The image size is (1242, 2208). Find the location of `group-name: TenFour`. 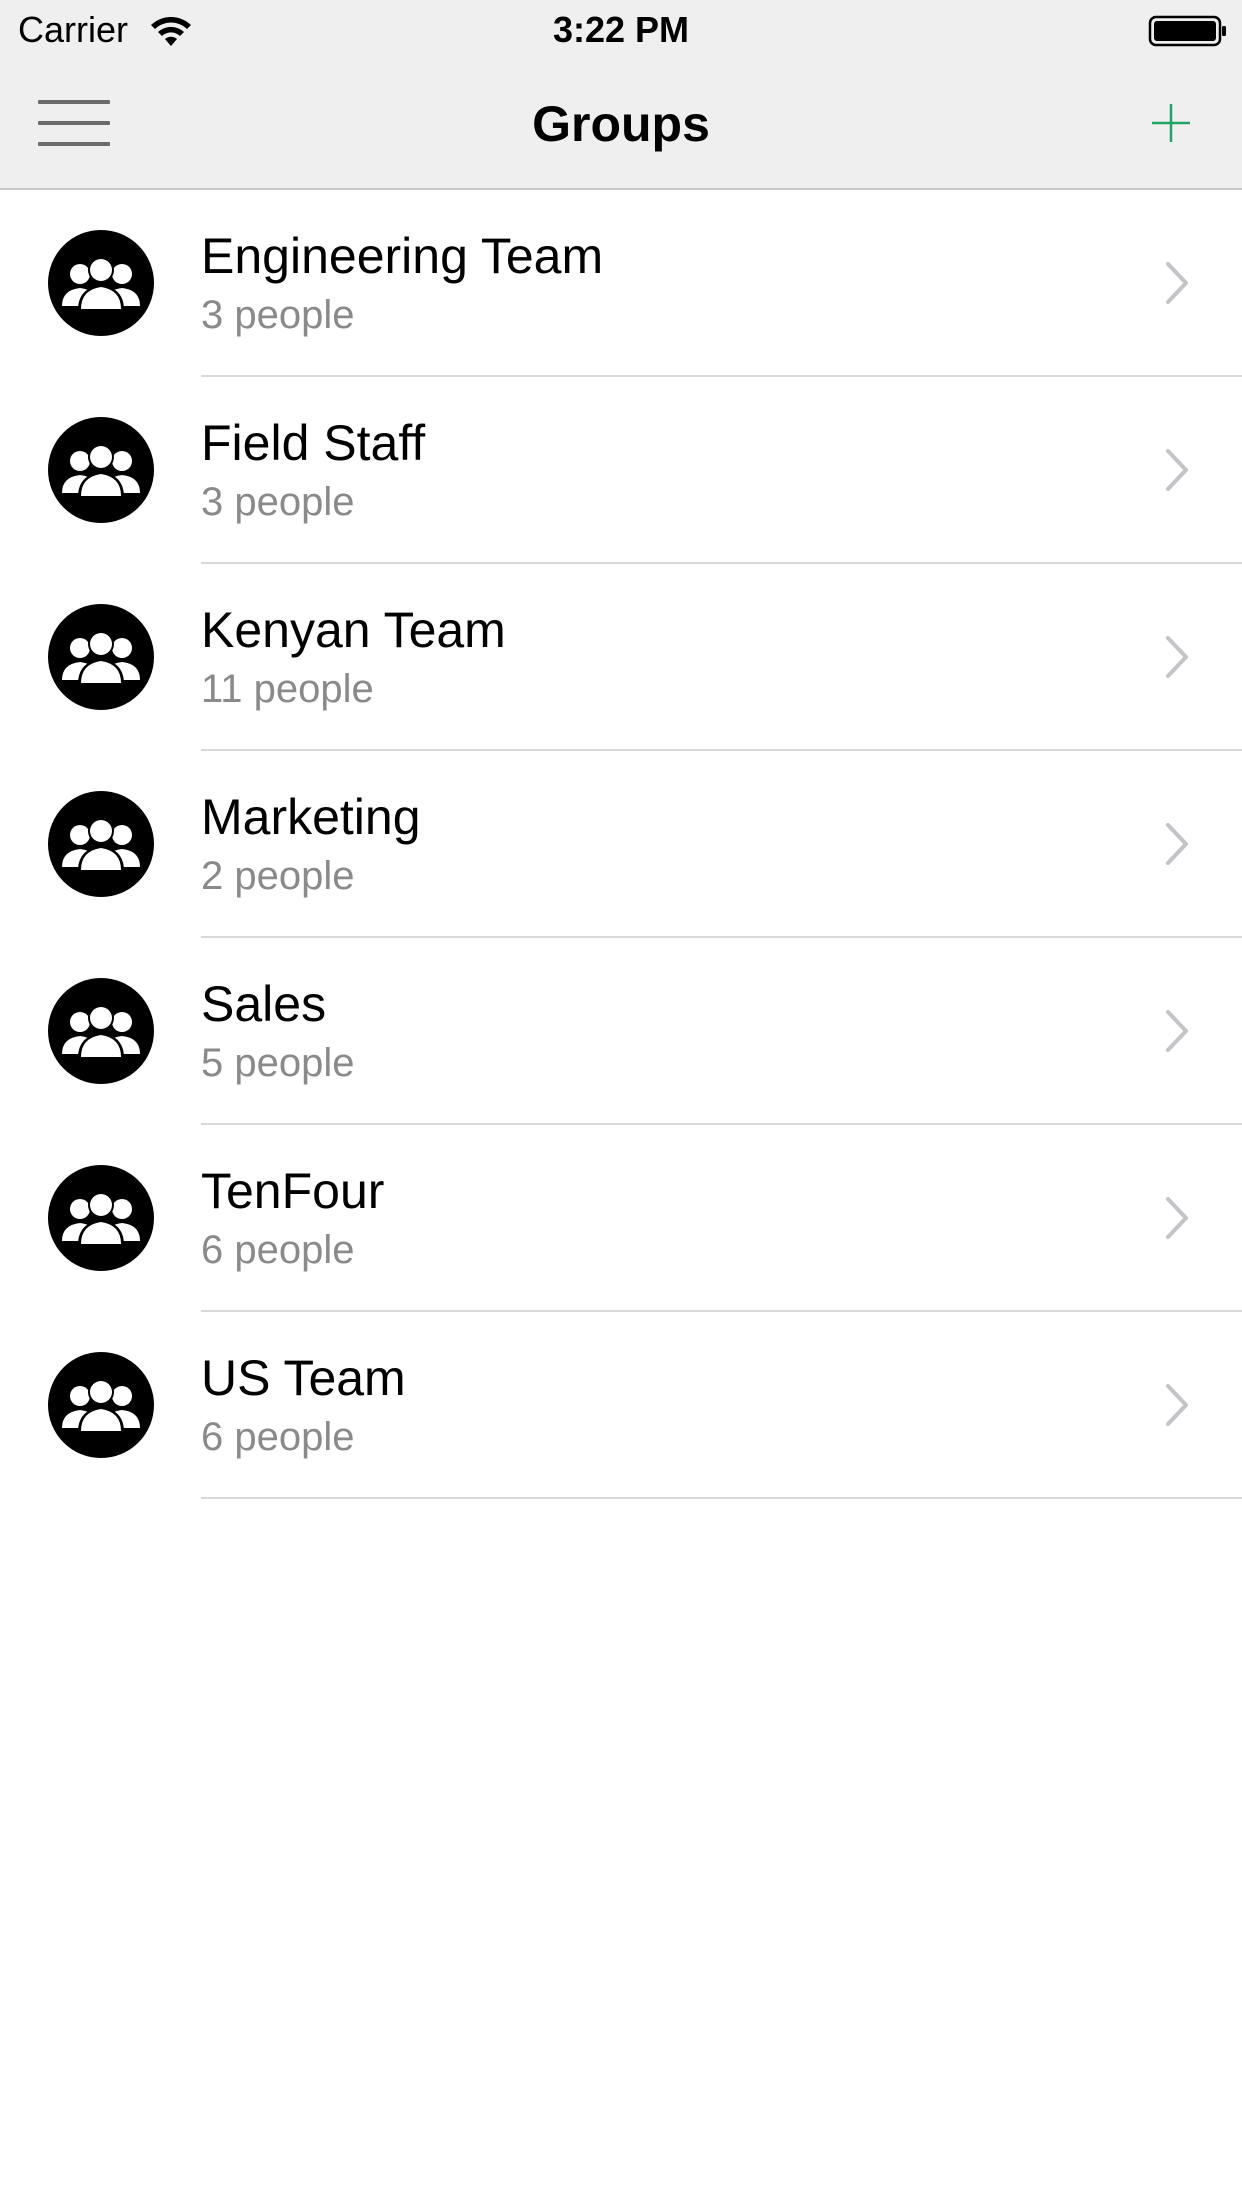

group-name: TenFour is located at coordinates (293, 1191).